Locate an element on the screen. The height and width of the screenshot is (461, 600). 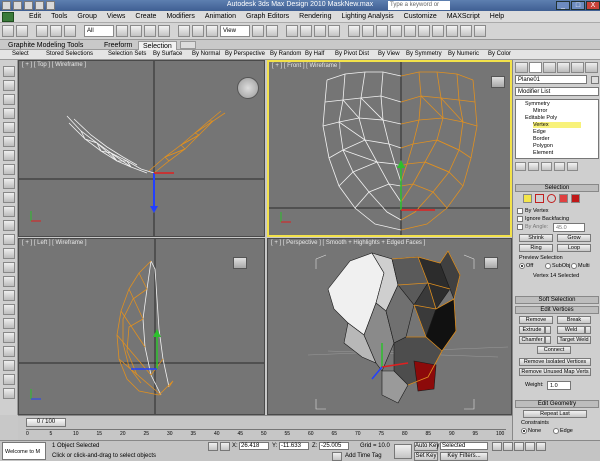
object-name-field: Plane01 is located at coordinates (551, 79).